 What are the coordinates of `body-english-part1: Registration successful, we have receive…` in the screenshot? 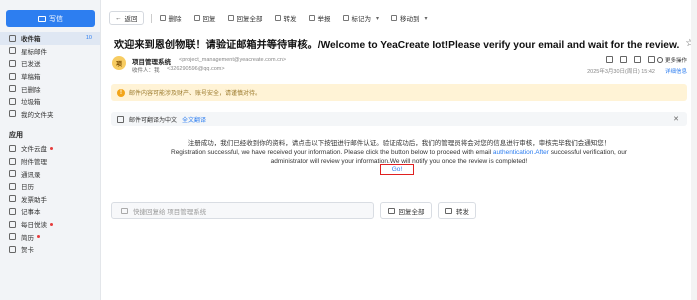 It's located at (332, 153).